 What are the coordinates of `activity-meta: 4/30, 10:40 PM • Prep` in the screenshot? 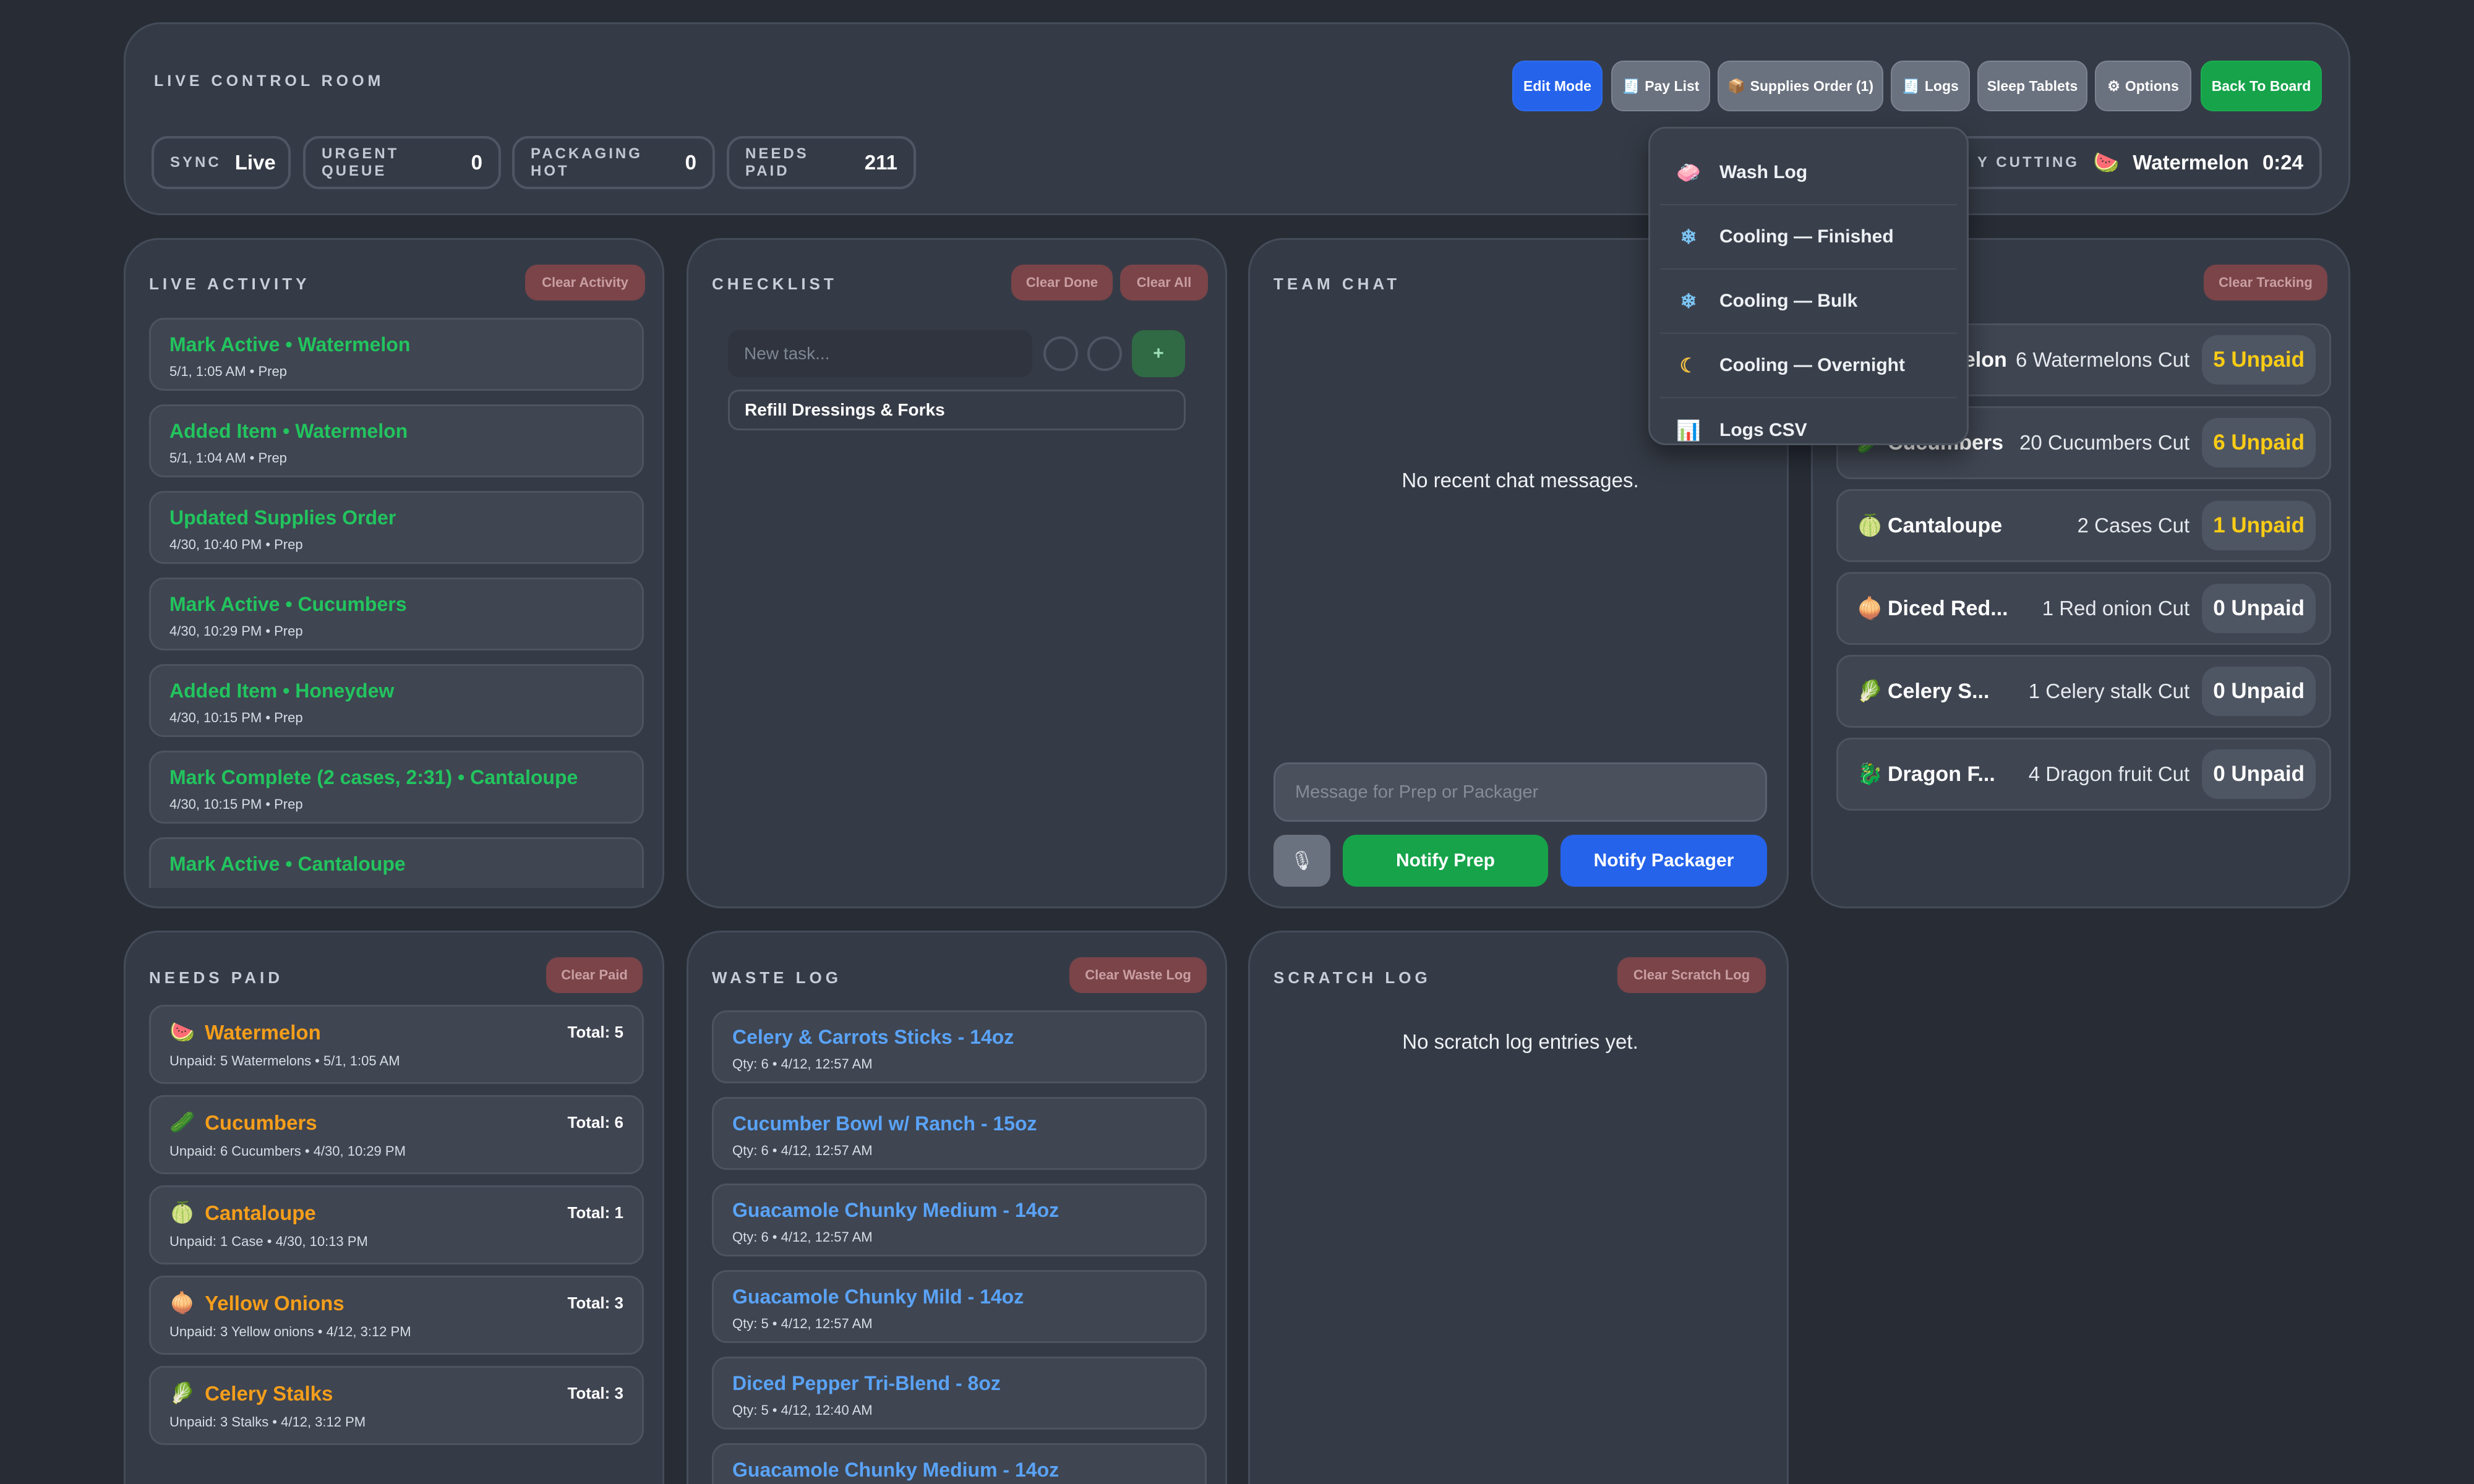 It's located at (236, 544).